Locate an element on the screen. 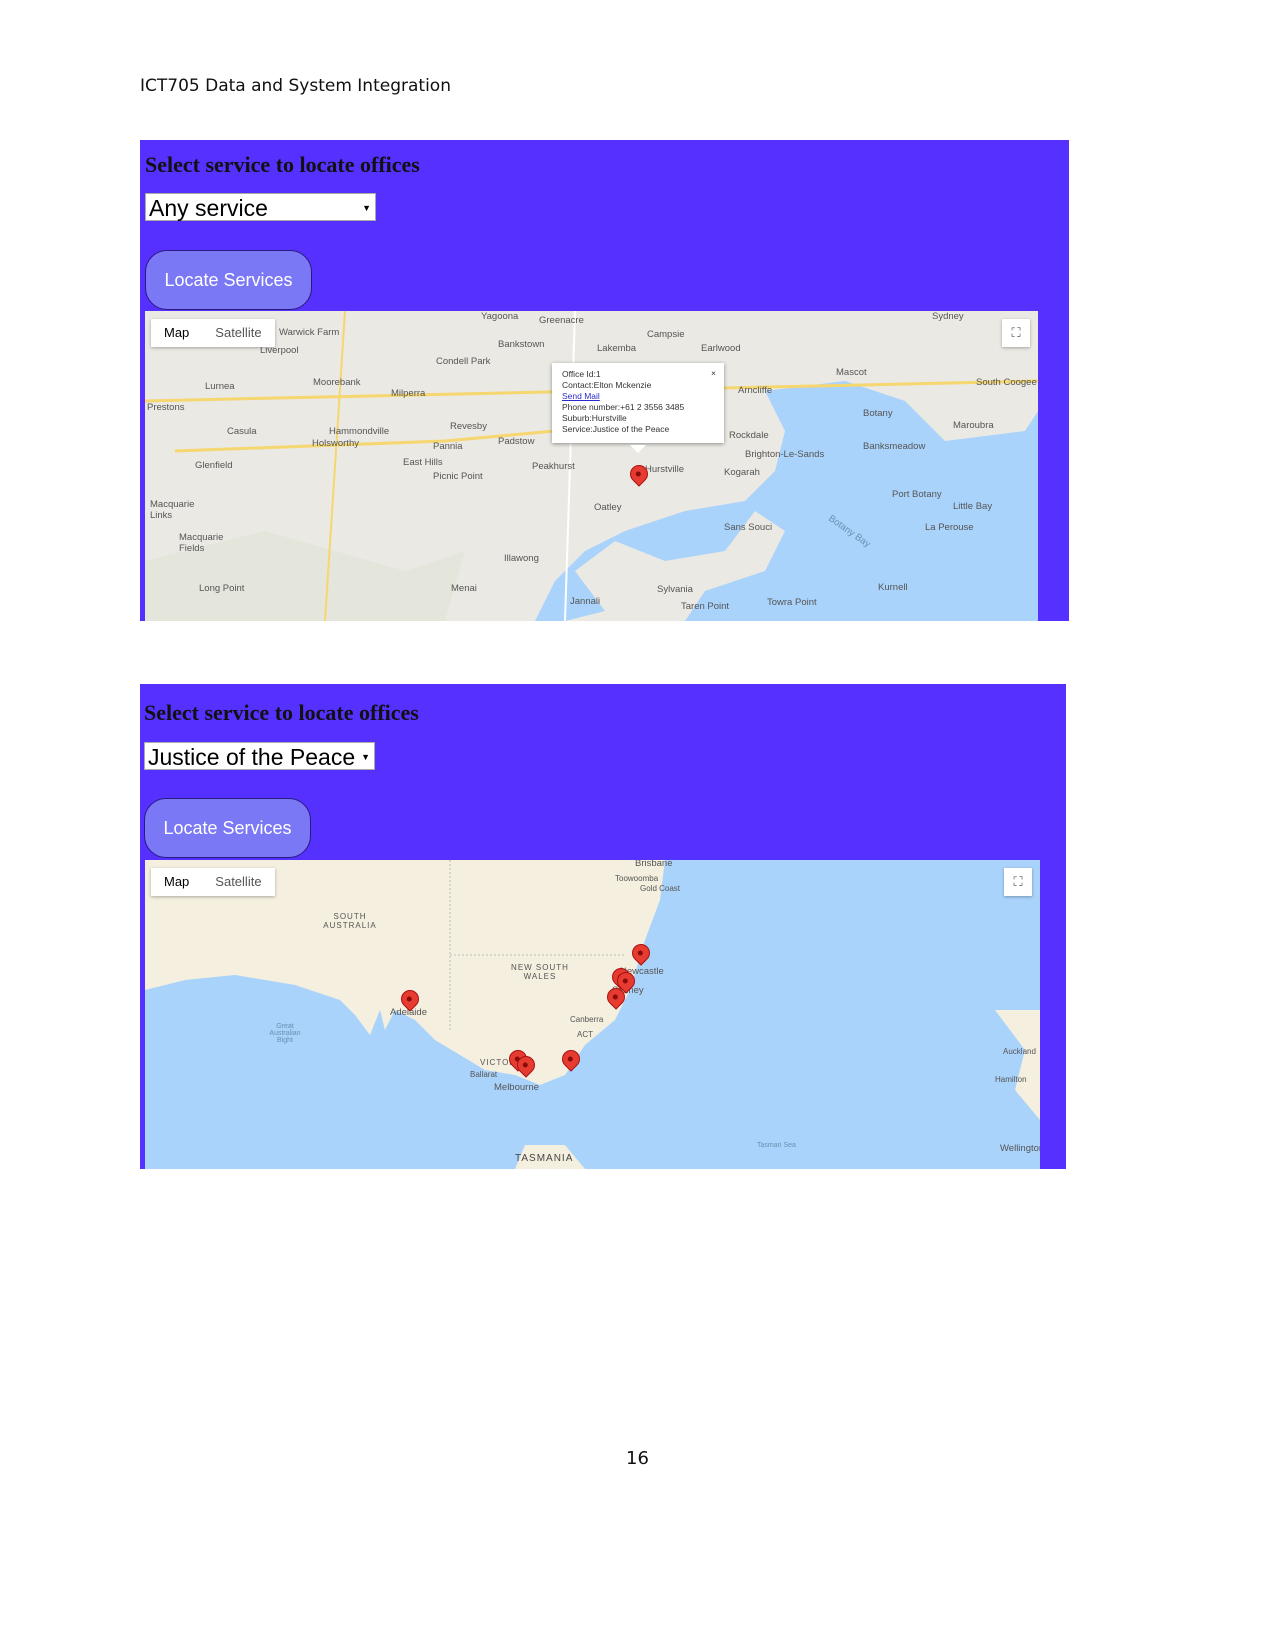  map-label: SOUTH AUSTRALIA is located at coordinates (350, 921).